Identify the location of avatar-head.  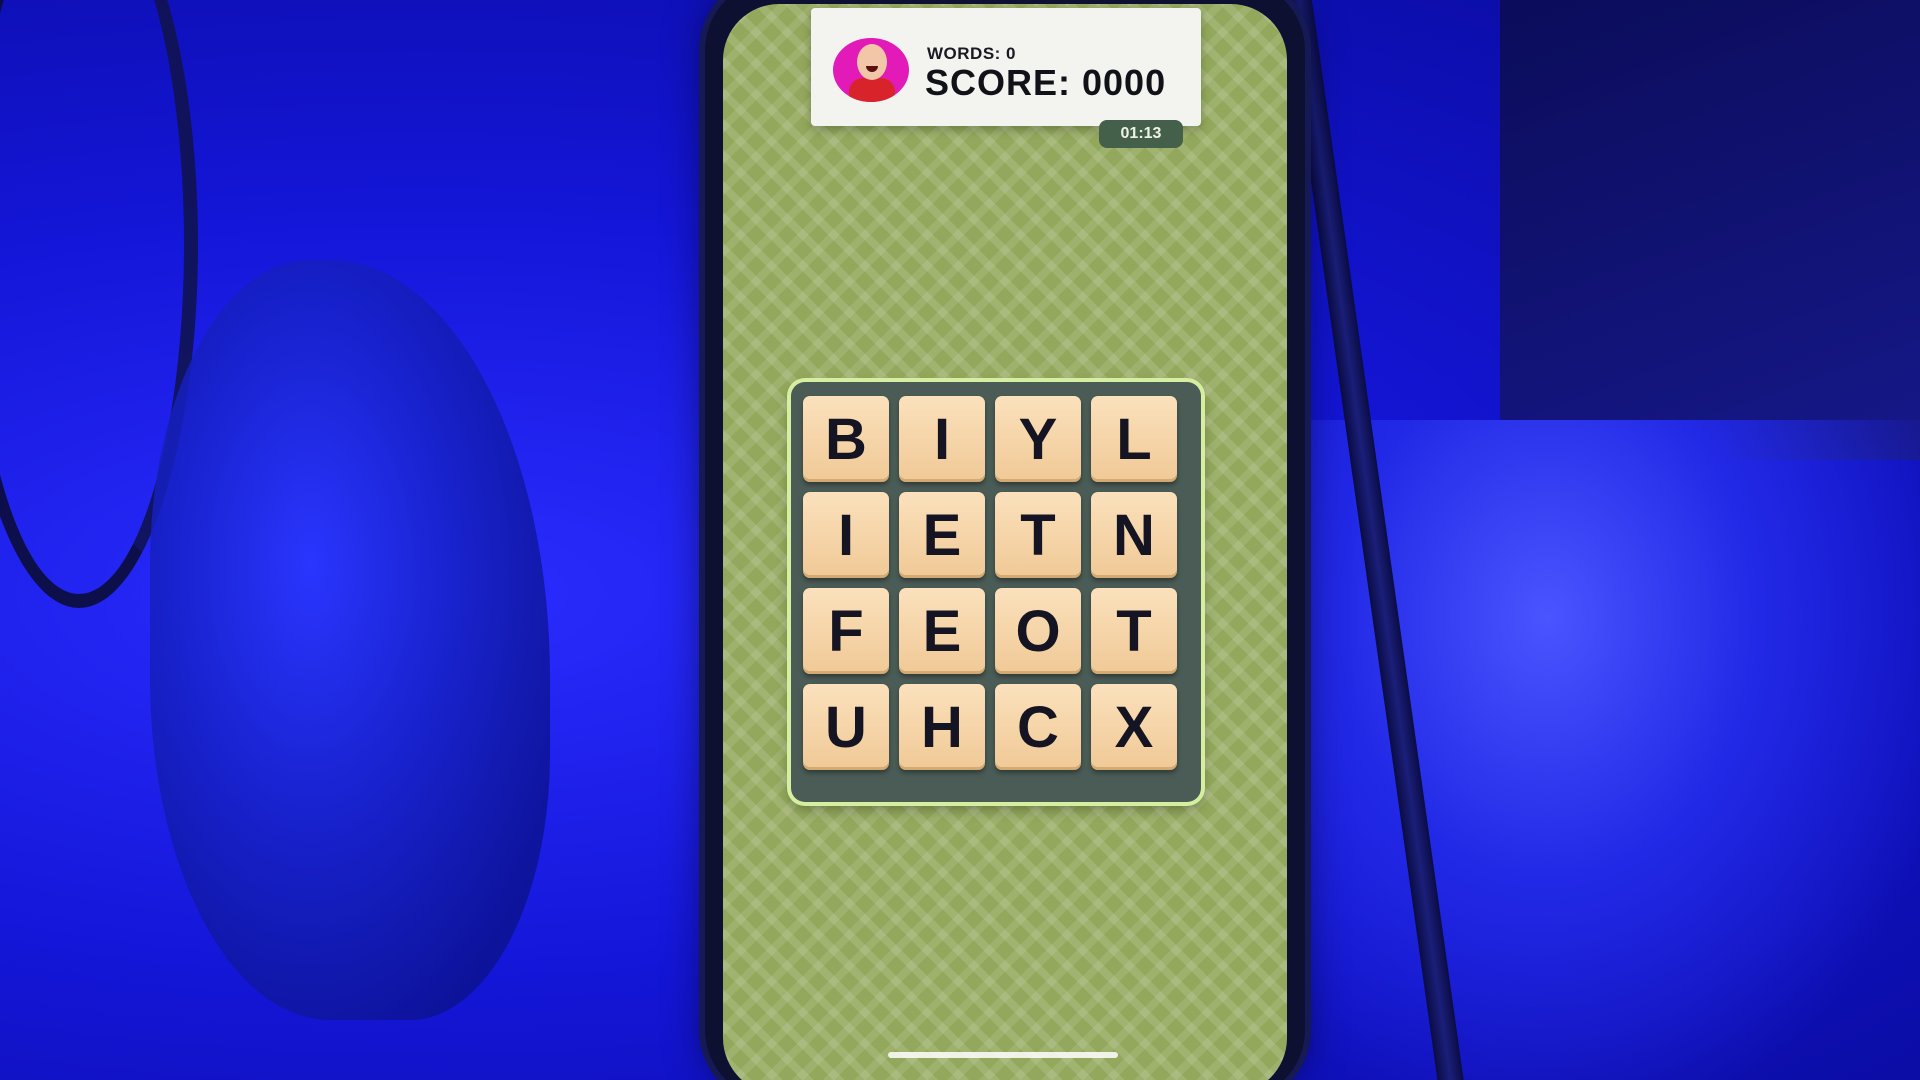
(872, 62).